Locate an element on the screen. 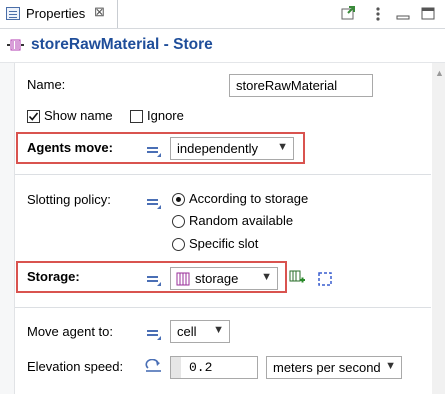  agents-move-select: independently ▼ is located at coordinates (232, 148).